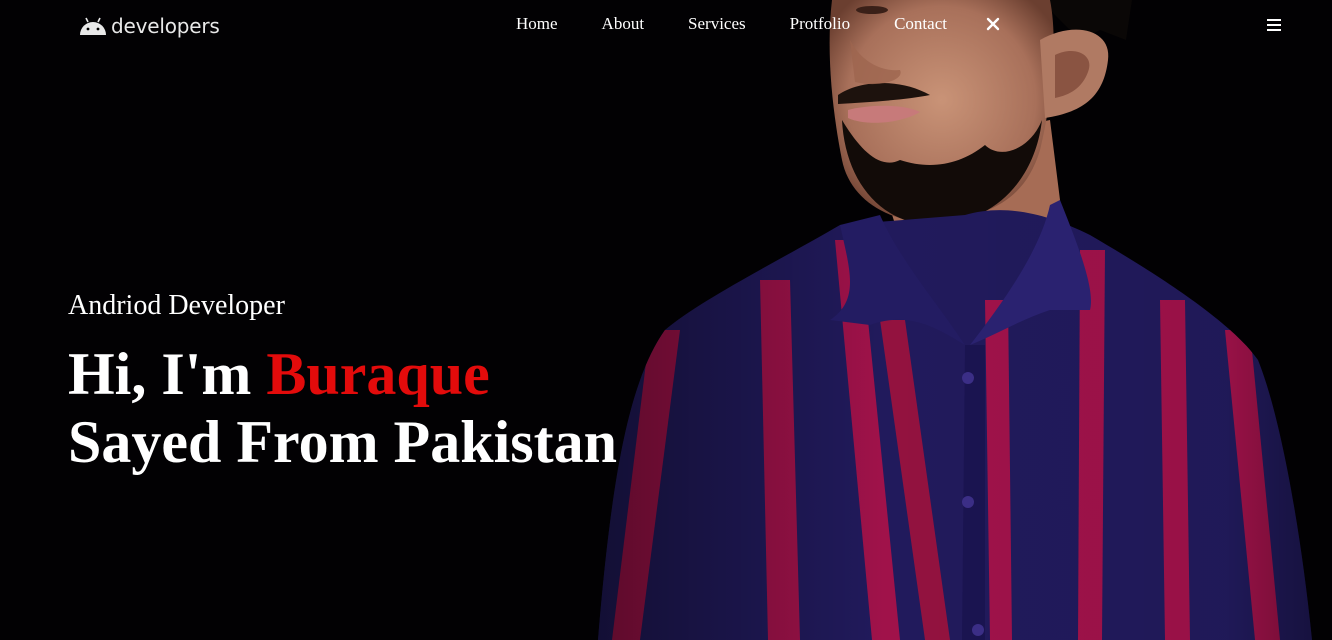 The width and height of the screenshot is (1332, 640). Describe the element at coordinates (176, 305) in the screenshot. I see `hero-subtitle: Andriod Developer` at that location.